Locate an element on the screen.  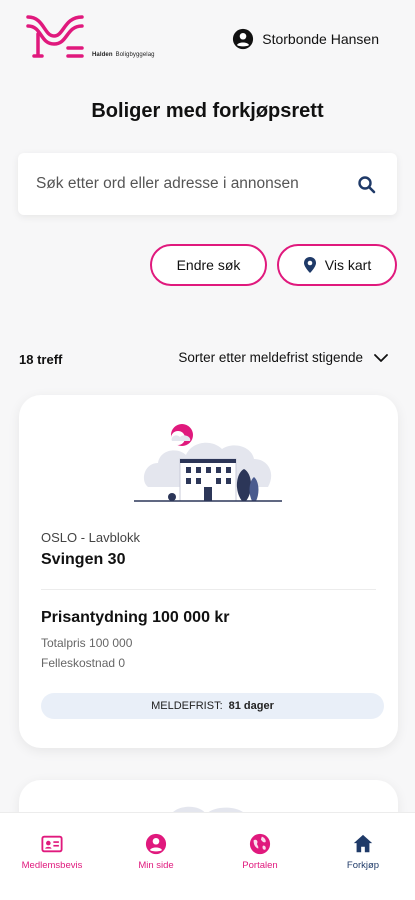
bottom-tab-bar: Medlemsbevis Min side Portalen Forkjøp is located at coordinates (207, 856).